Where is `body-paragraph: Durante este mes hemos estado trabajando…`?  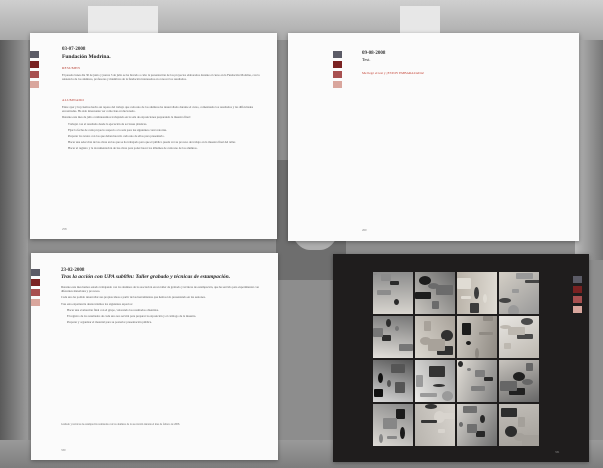
body-paragraph: Durante este mes hemos estado trabajando… is located at coordinates (163, 305).